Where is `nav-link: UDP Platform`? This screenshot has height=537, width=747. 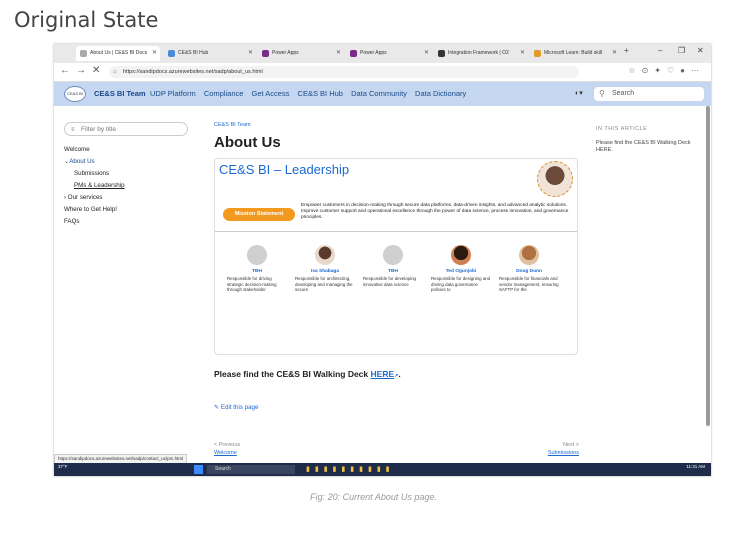 nav-link: UDP Platform is located at coordinates (173, 93).